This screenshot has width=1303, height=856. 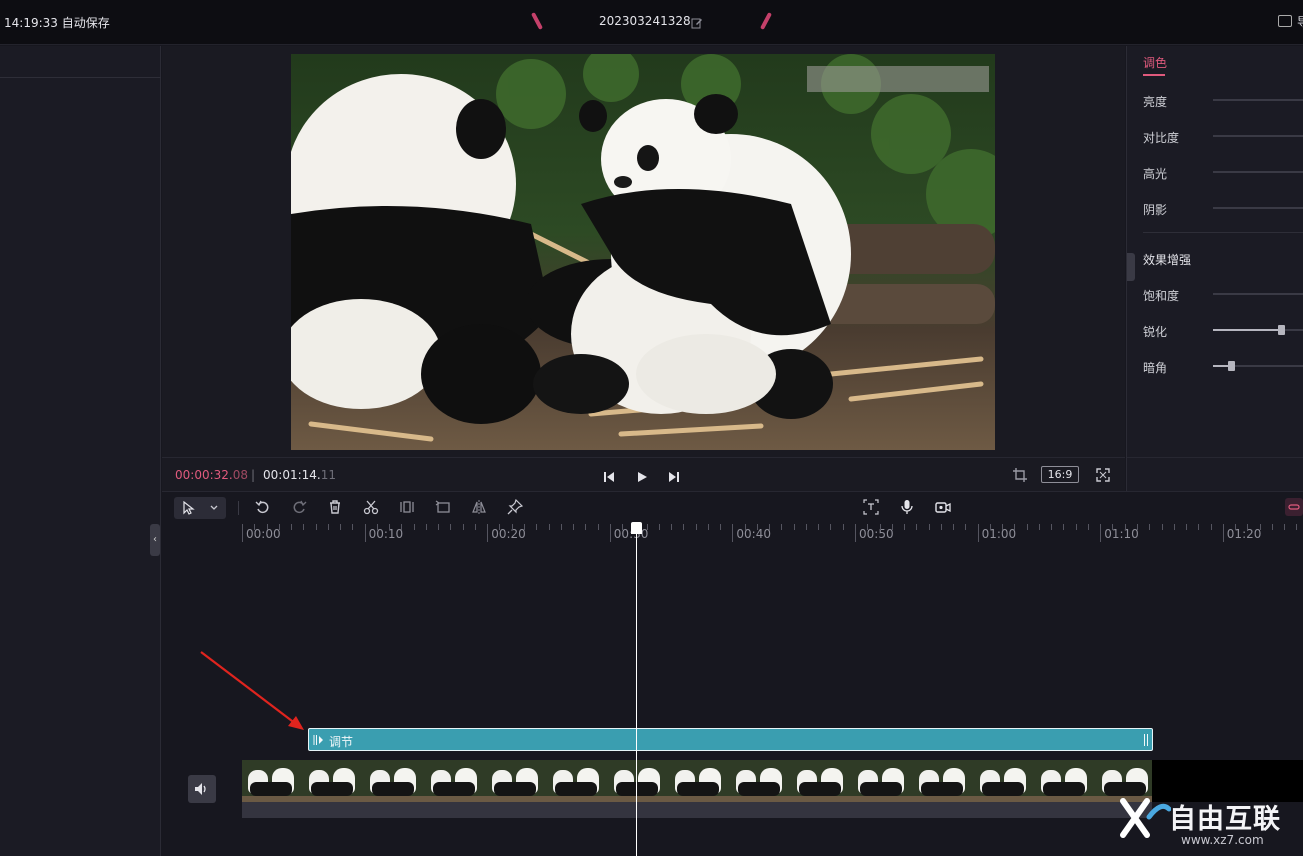 What do you see at coordinates (211, 475) in the screenshot?
I see `current-time: 00:00:32.08` at bounding box center [211, 475].